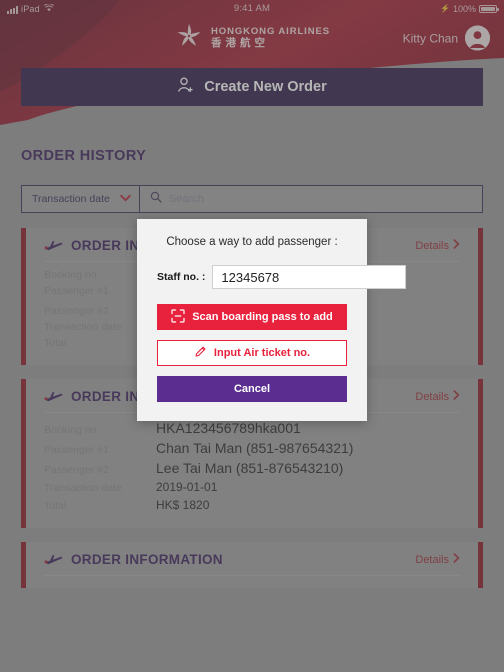  I want to click on staff-no-row: Staff no. :, so click(282, 277).